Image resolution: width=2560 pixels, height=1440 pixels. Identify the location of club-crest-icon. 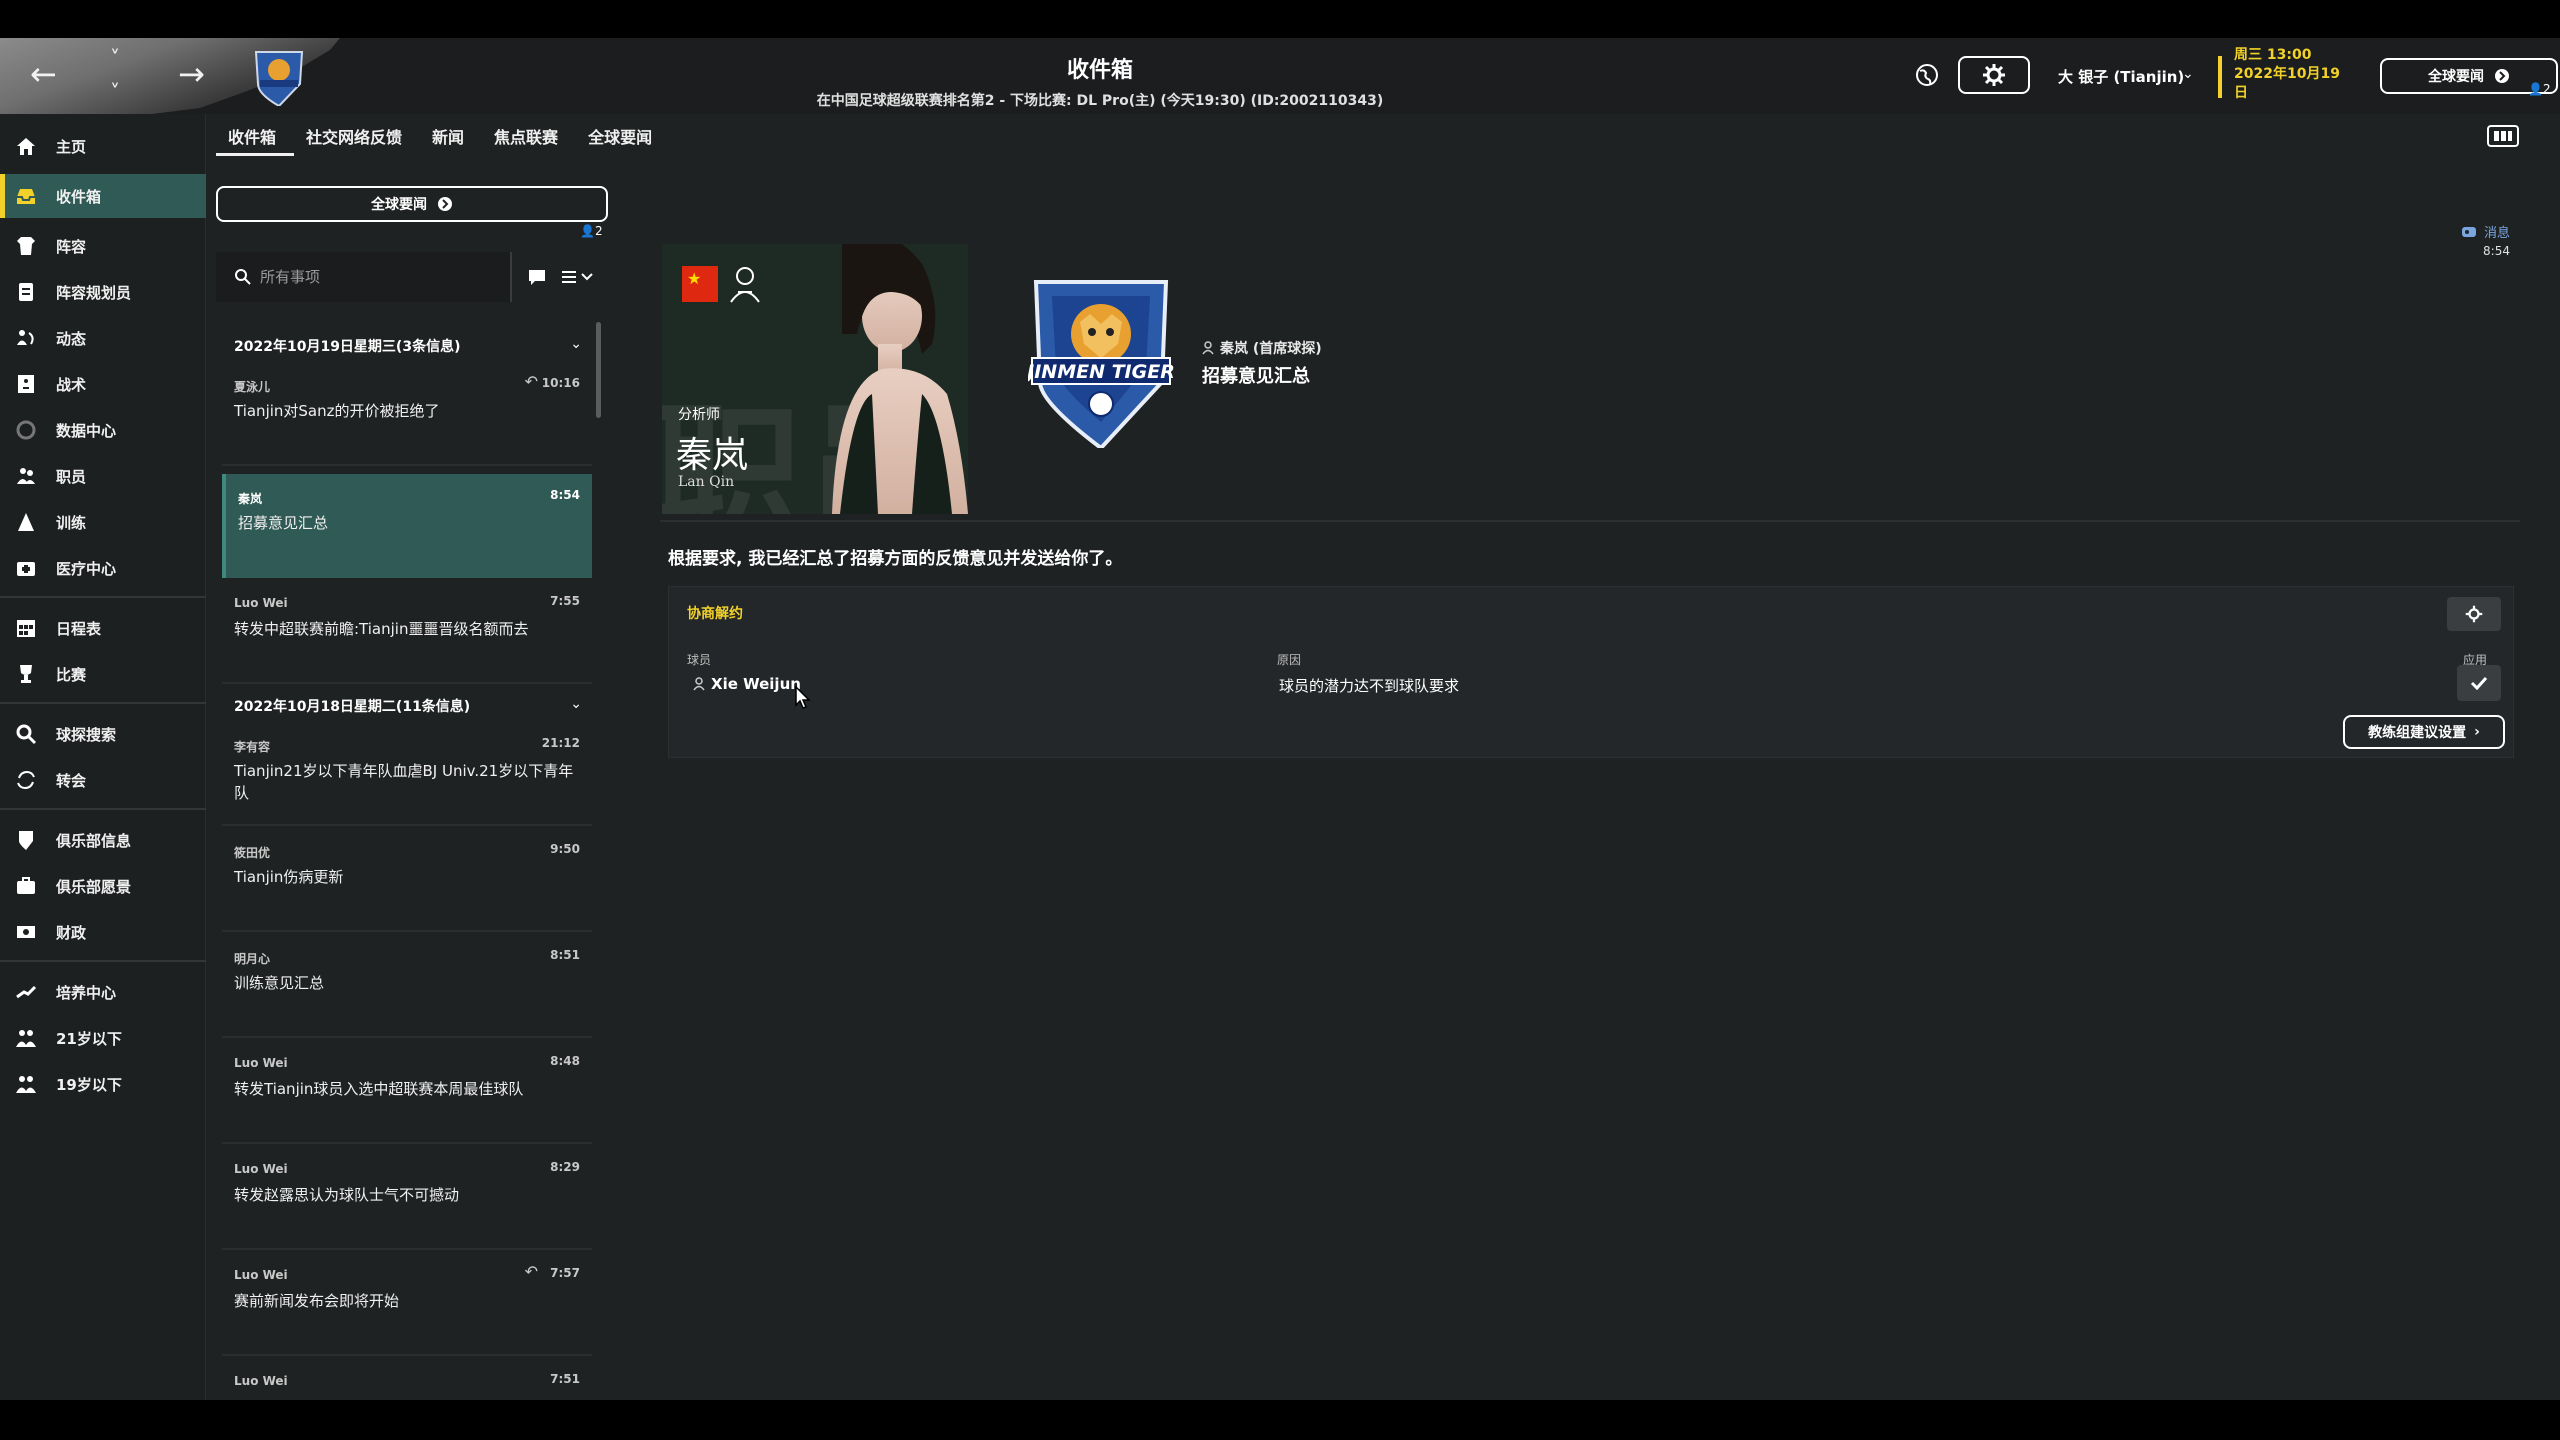
(279, 76).